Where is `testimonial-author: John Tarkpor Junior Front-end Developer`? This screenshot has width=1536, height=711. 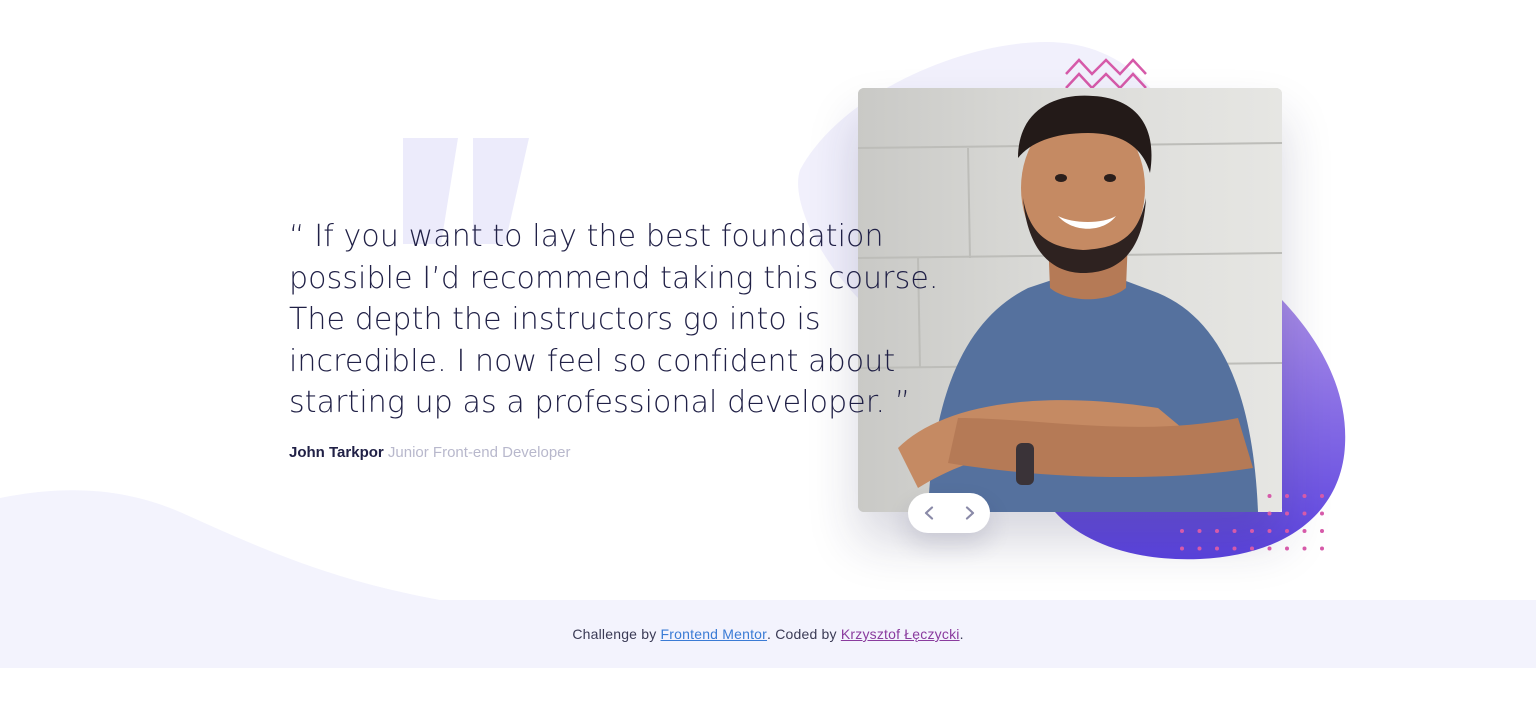 testimonial-author: John Tarkpor Junior Front-end Developer is located at coordinates (619, 453).